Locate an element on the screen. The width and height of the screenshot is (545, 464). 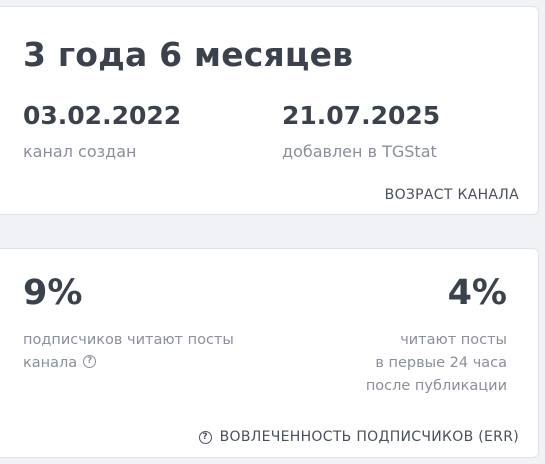
err-right-caption-line3: после публикации is located at coordinates (436, 386).